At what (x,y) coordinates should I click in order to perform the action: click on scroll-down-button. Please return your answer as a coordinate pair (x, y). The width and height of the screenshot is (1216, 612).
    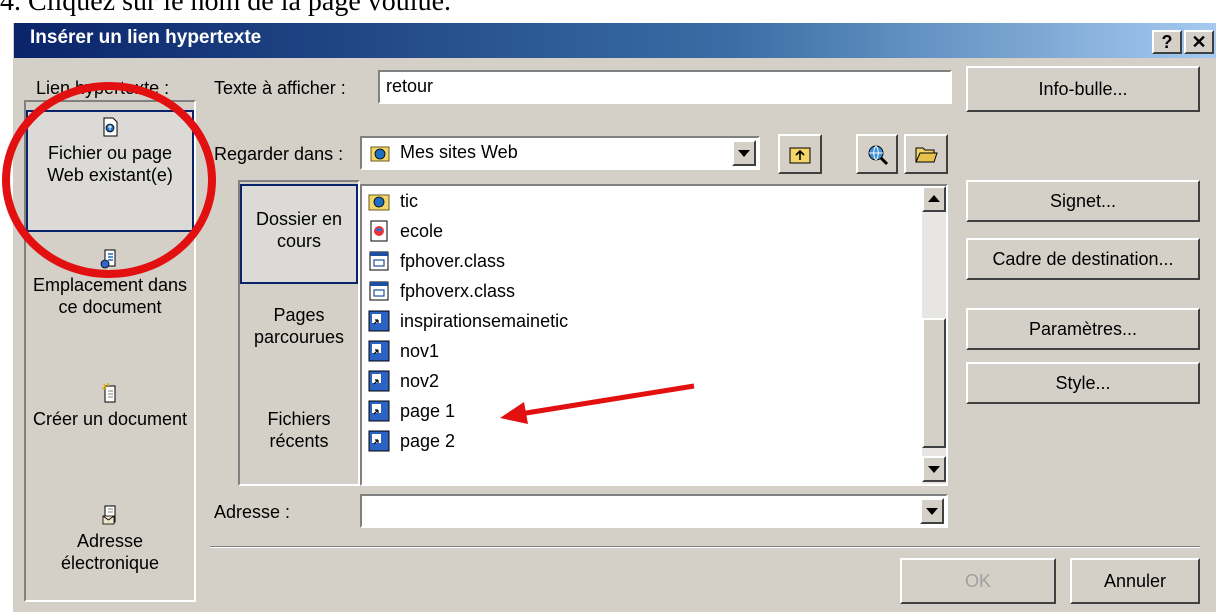
    Looking at the image, I should click on (934, 469).